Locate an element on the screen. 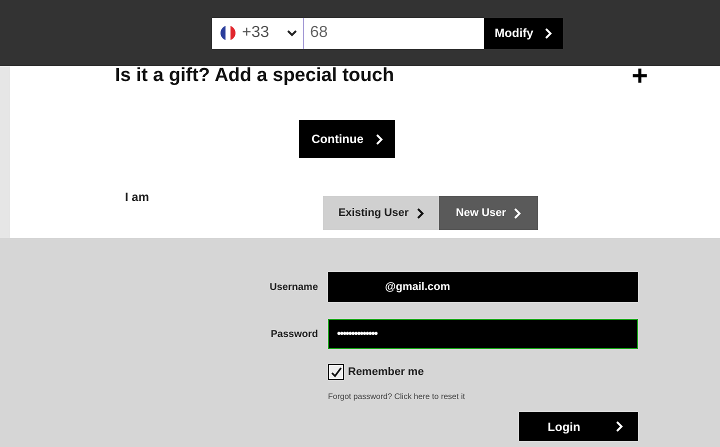 The height and width of the screenshot is (447, 720). username-field: @gmail.com is located at coordinates (483, 287).